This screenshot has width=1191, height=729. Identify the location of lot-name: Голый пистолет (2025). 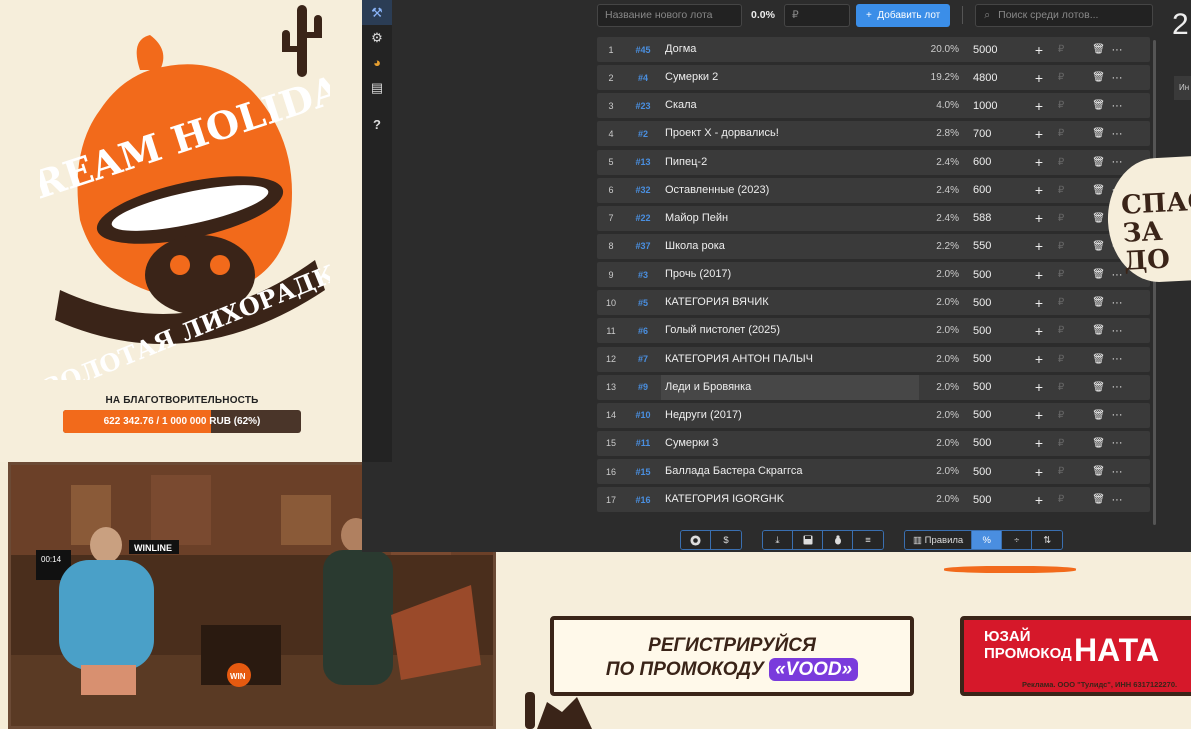
(790, 330).